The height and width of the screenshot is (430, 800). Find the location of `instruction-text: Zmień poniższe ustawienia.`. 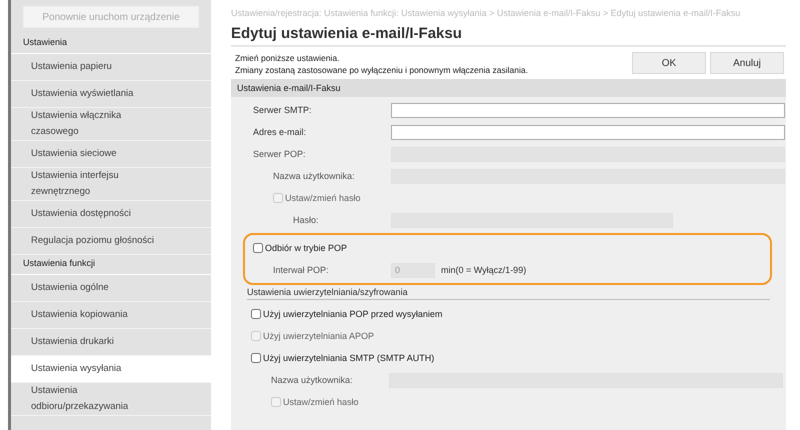

instruction-text: Zmień poniższe ustawienia. is located at coordinates (287, 58).